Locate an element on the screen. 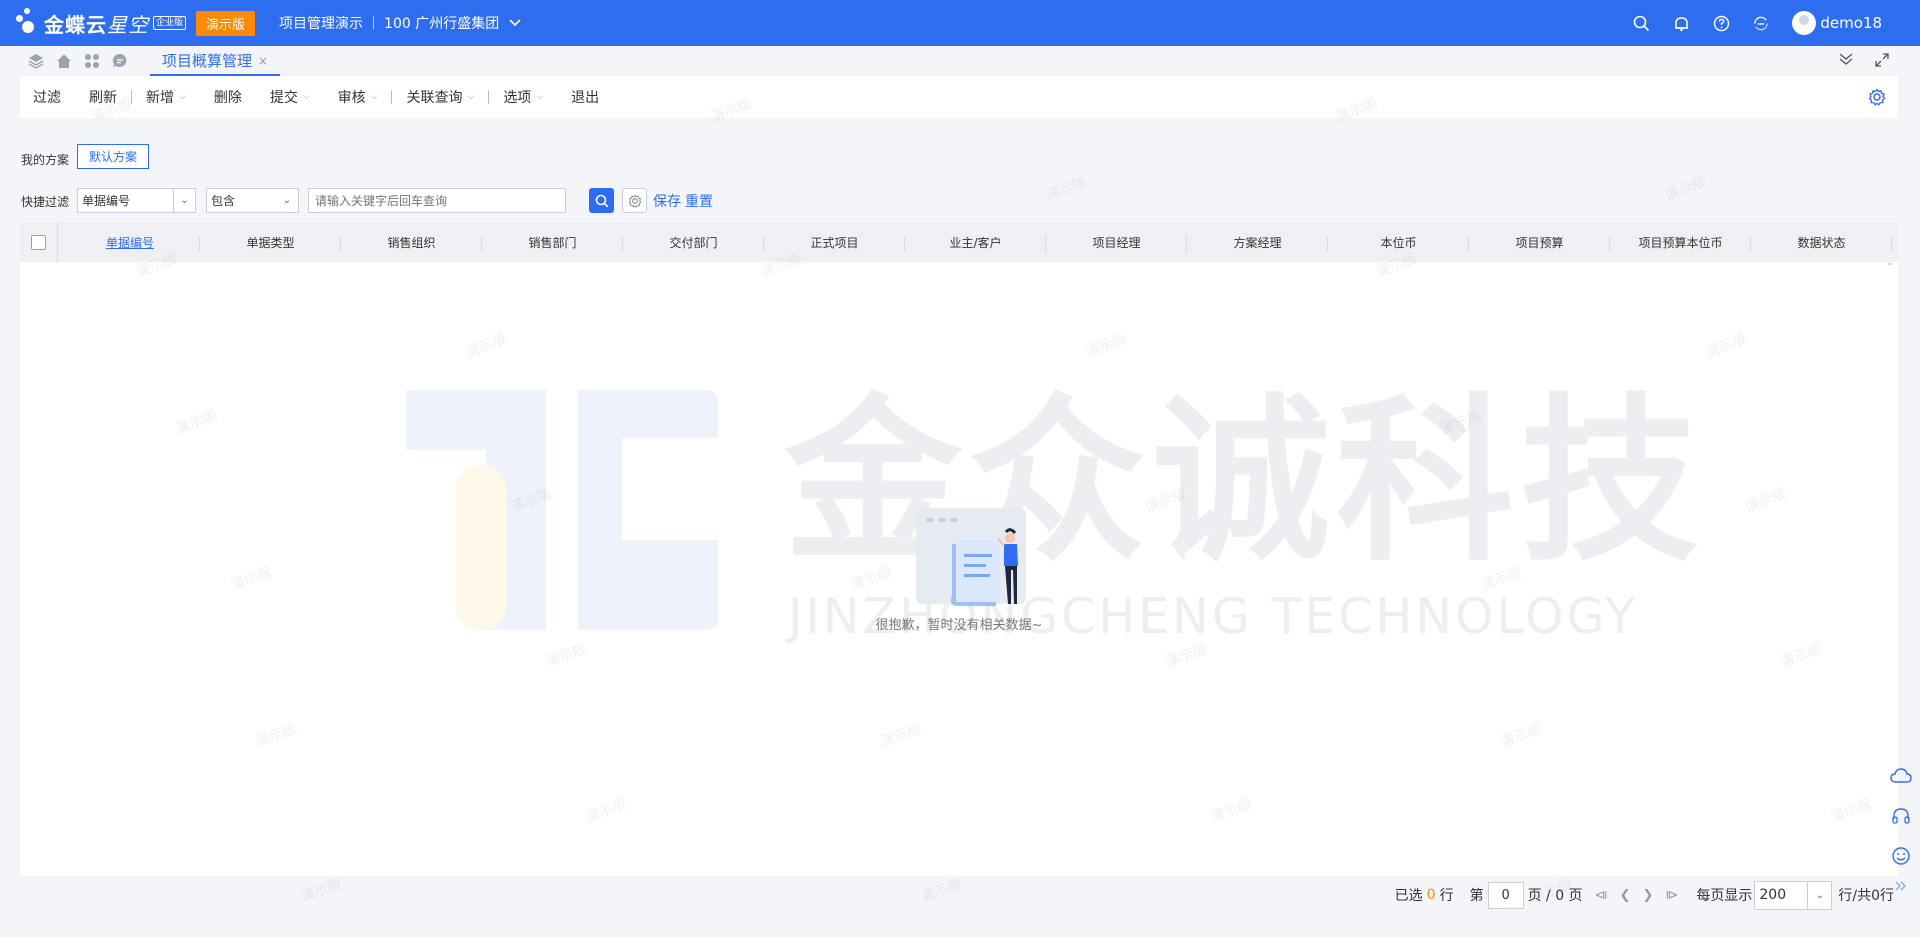 The width and height of the screenshot is (1920, 937). page-prefix: 第 is located at coordinates (1476, 896).